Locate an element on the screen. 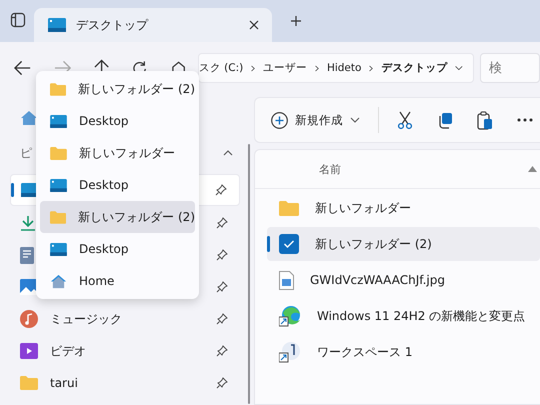 This screenshot has height=405, width=540. close-icon is located at coordinates (254, 25).